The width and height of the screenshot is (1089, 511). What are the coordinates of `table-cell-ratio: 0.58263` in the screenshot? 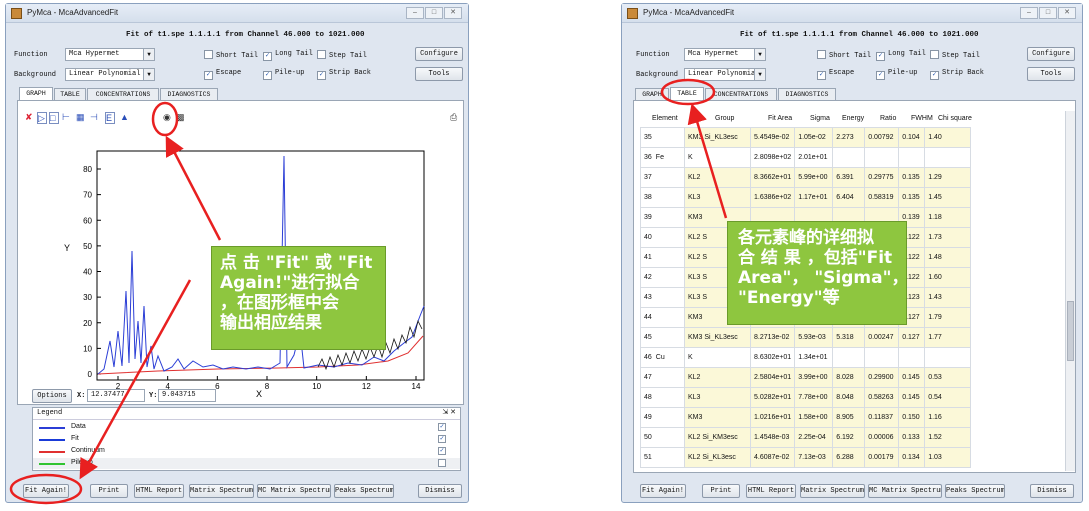 It's located at (882, 397).